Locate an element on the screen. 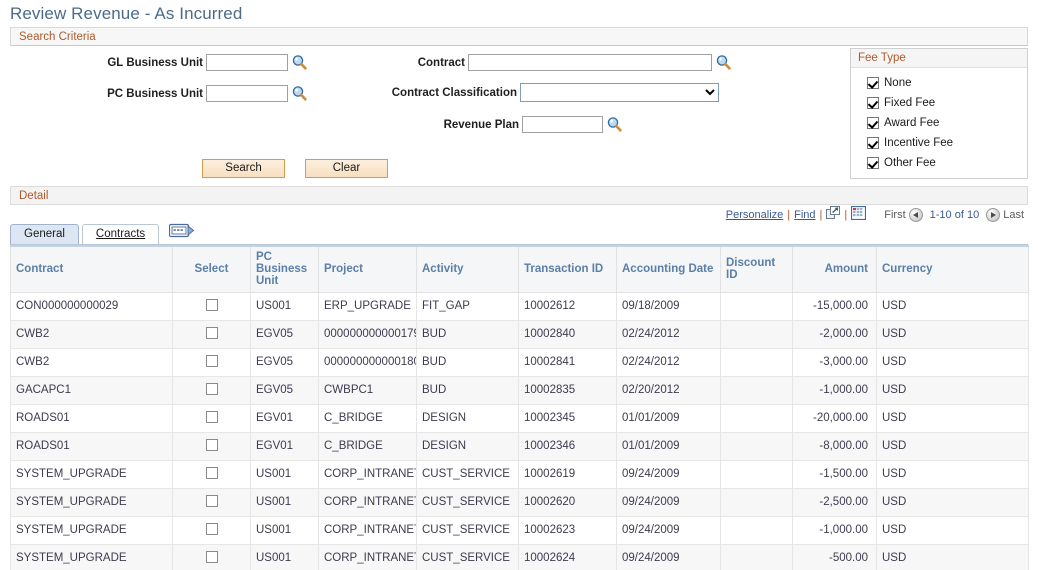 Image resolution: width=1038 pixels, height=570 pixels. contract-classification-select is located at coordinates (619, 92).